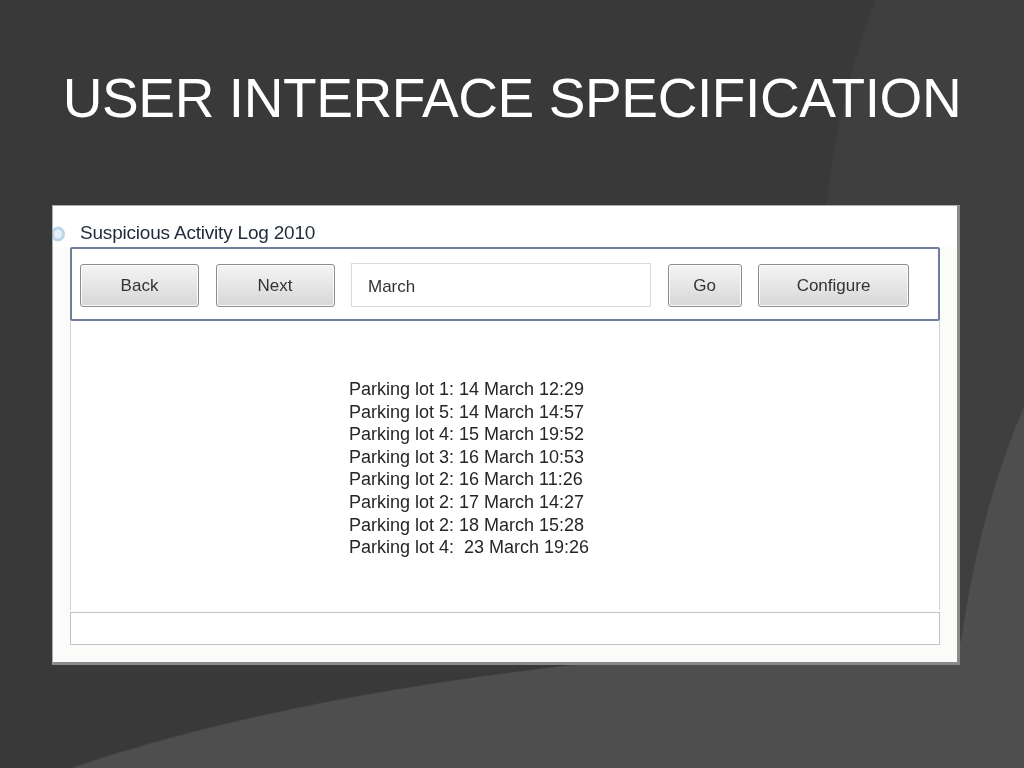 Image resolution: width=1024 pixels, height=768 pixels. What do you see at coordinates (833, 285) in the screenshot?
I see `toolbar-button: Configure` at bounding box center [833, 285].